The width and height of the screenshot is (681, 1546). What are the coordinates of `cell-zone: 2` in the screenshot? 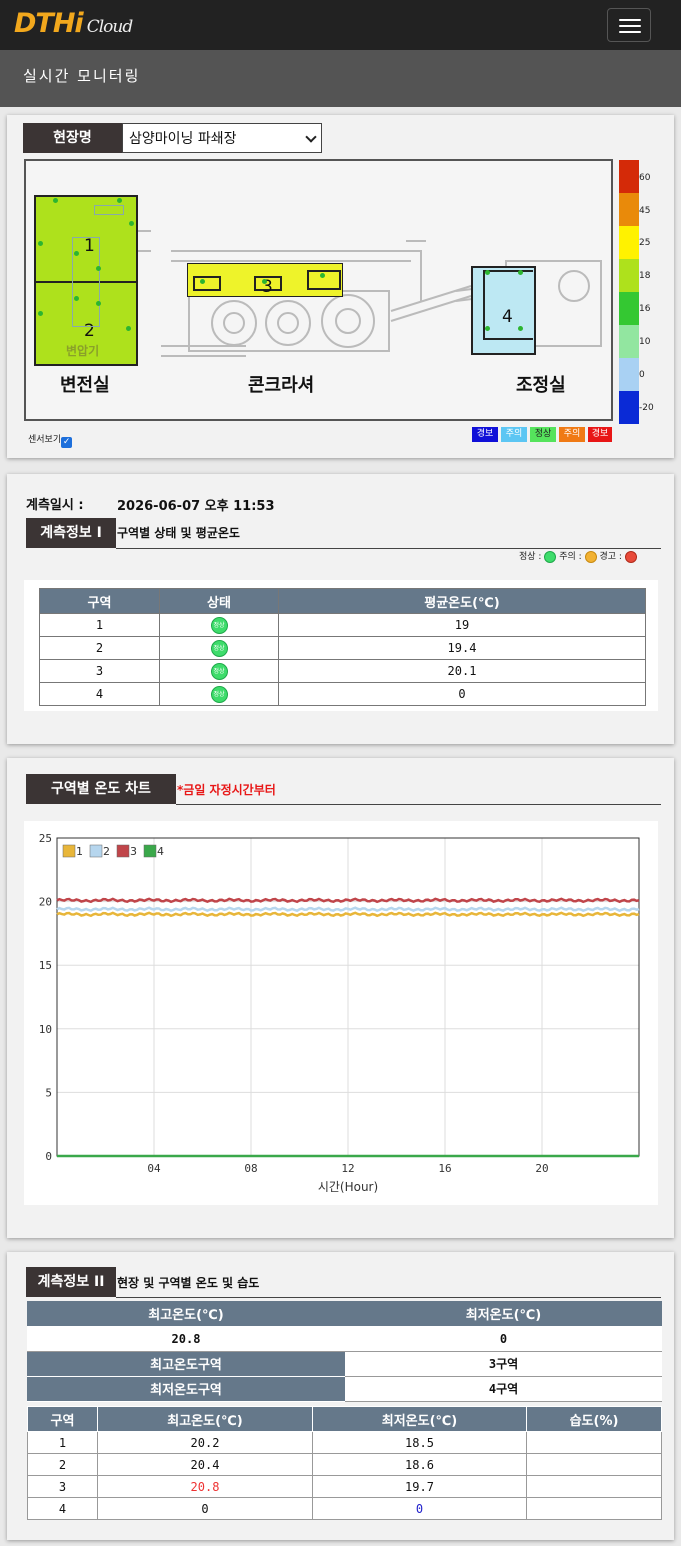 It's located at (62, 1464).